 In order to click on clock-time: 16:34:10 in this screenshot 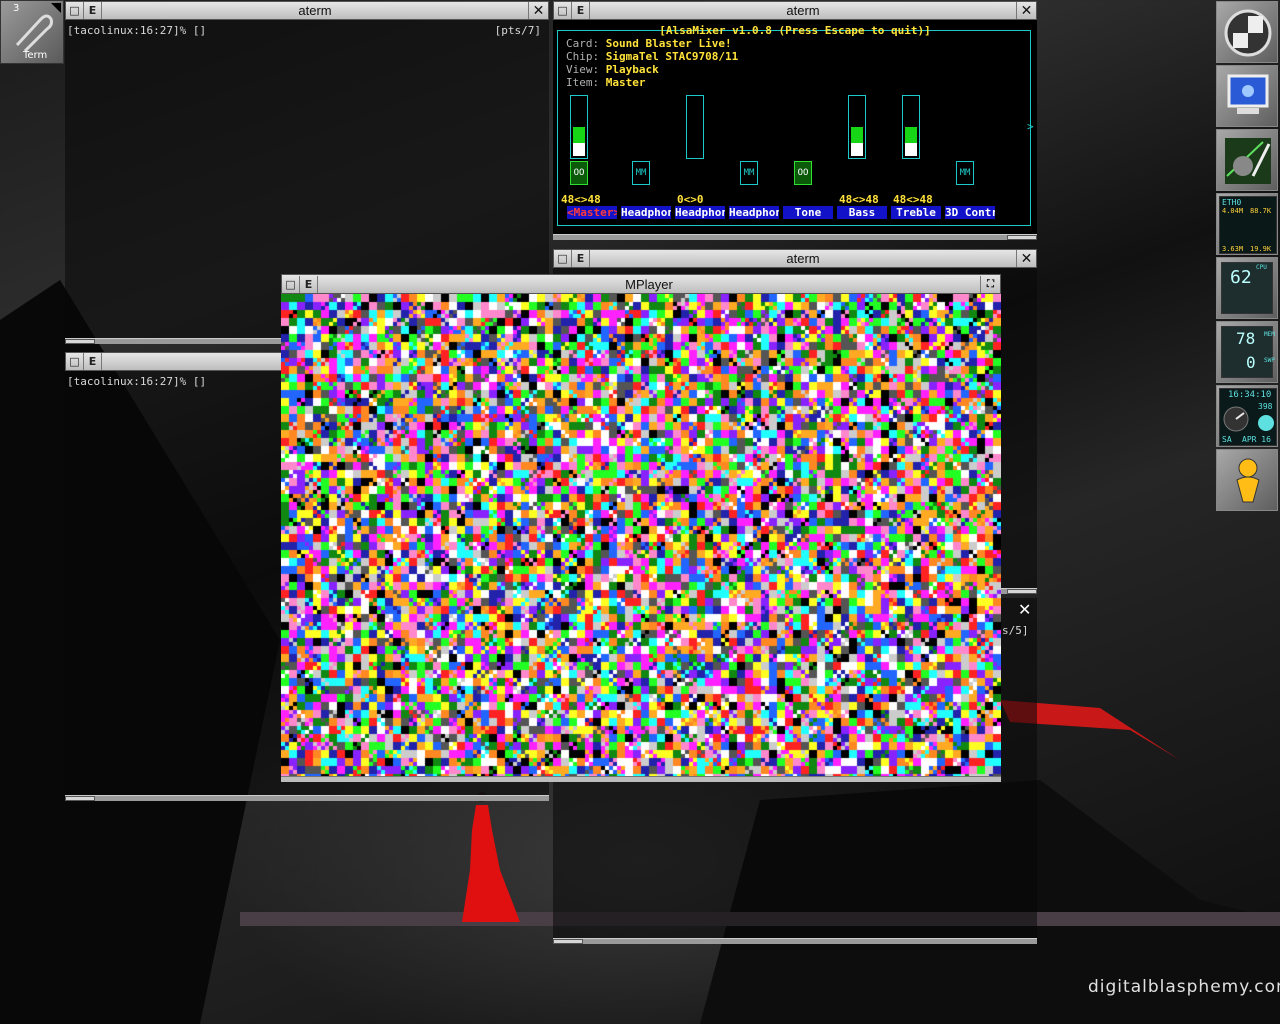, I will do `click(1250, 395)`.